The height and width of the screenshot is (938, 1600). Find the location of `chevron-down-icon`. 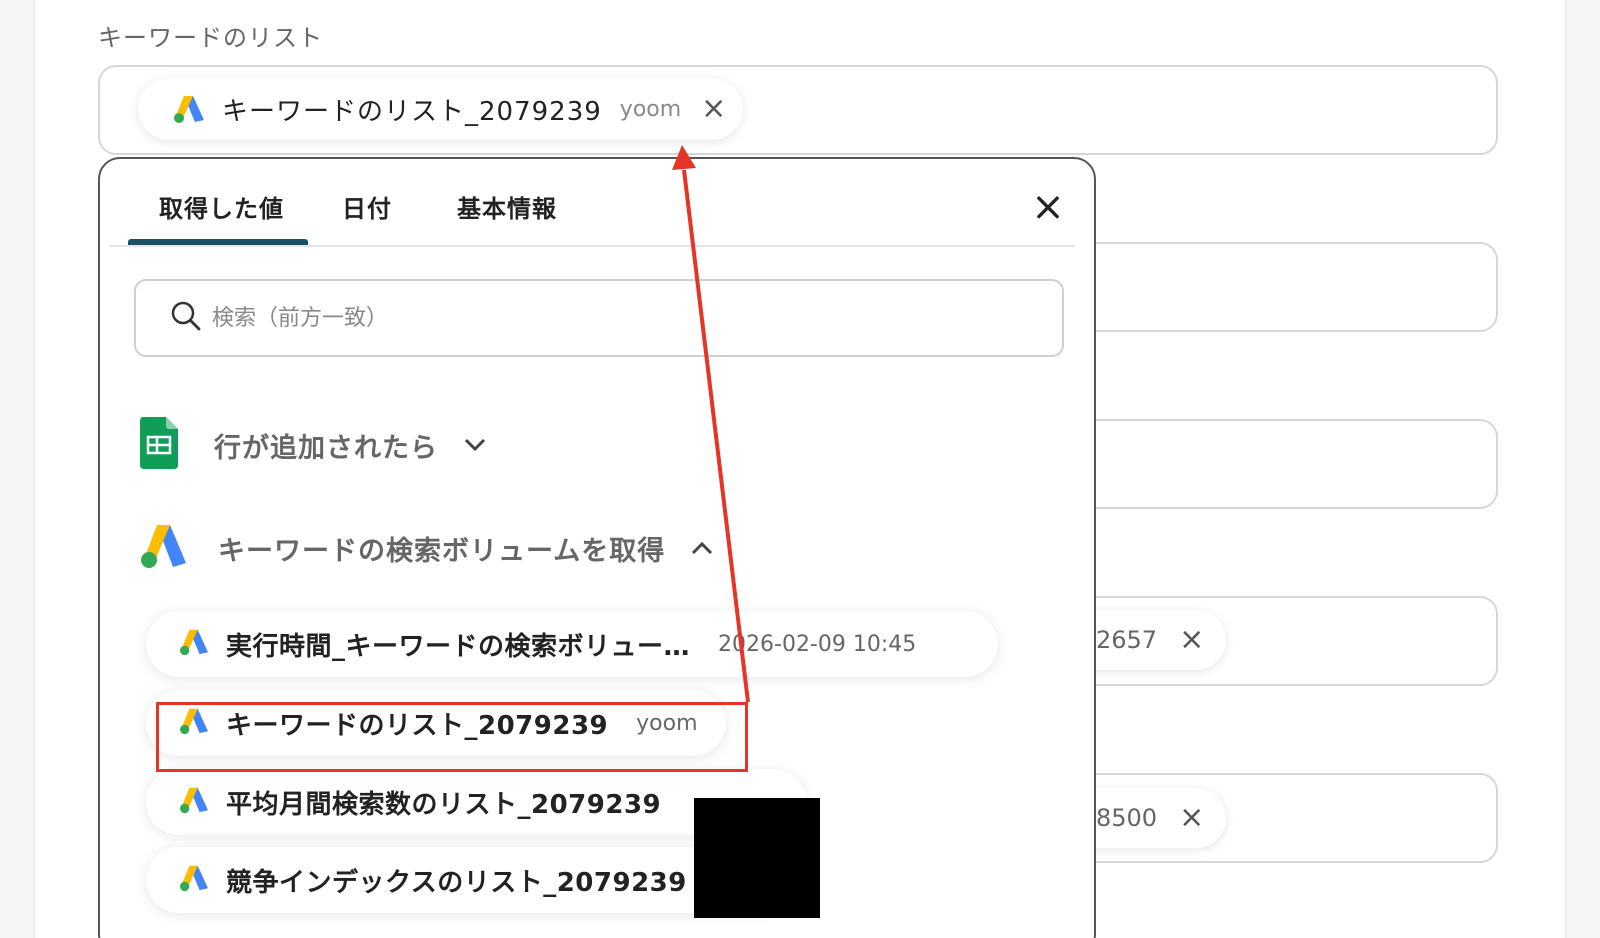

chevron-down-icon is located at coordinates (475, 445).